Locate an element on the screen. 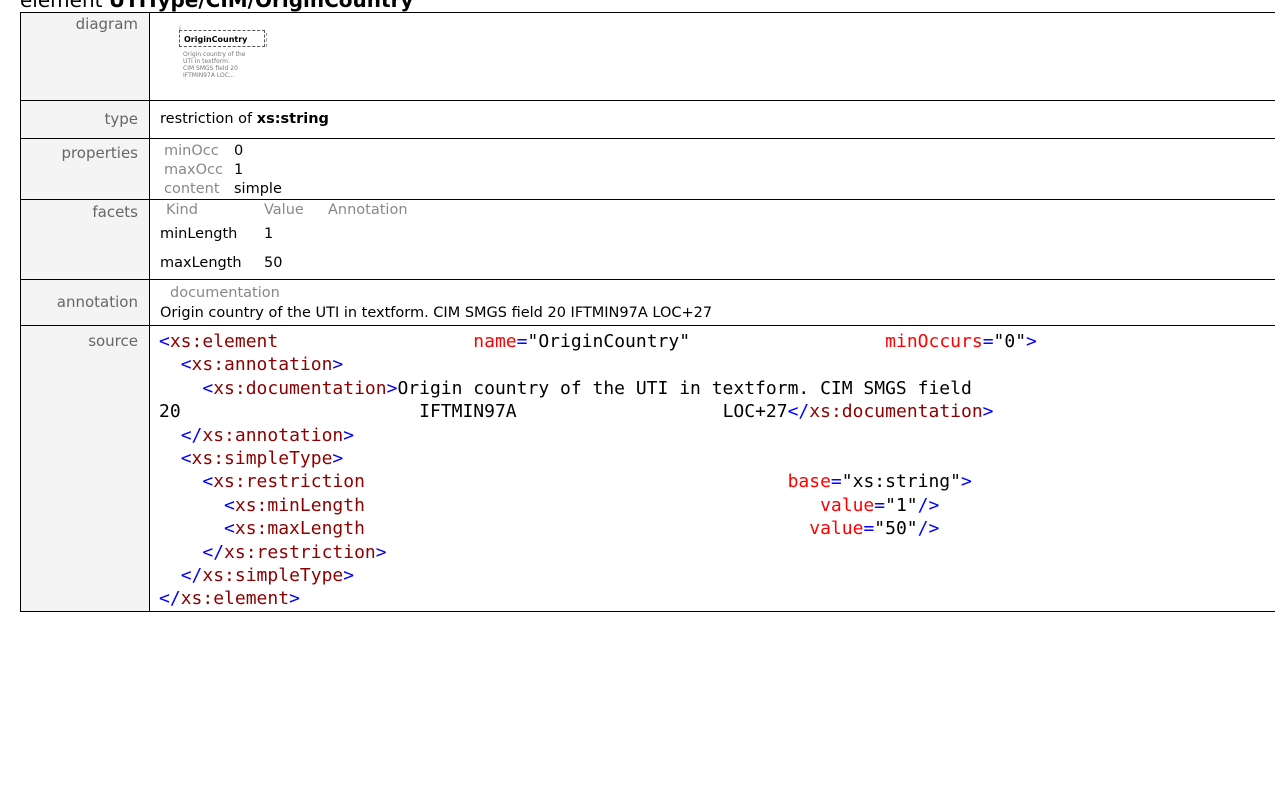 This screenshot has height=792, width=1275. property-key: minOcc is located at coordinates (191, 151).